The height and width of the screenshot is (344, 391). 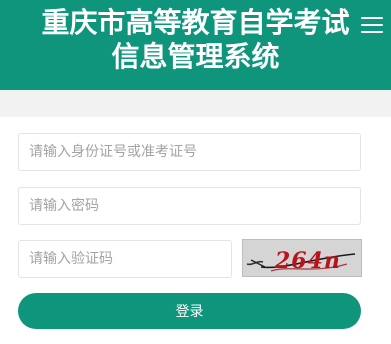 I want to click on password-input, so click(x=189, y=206).